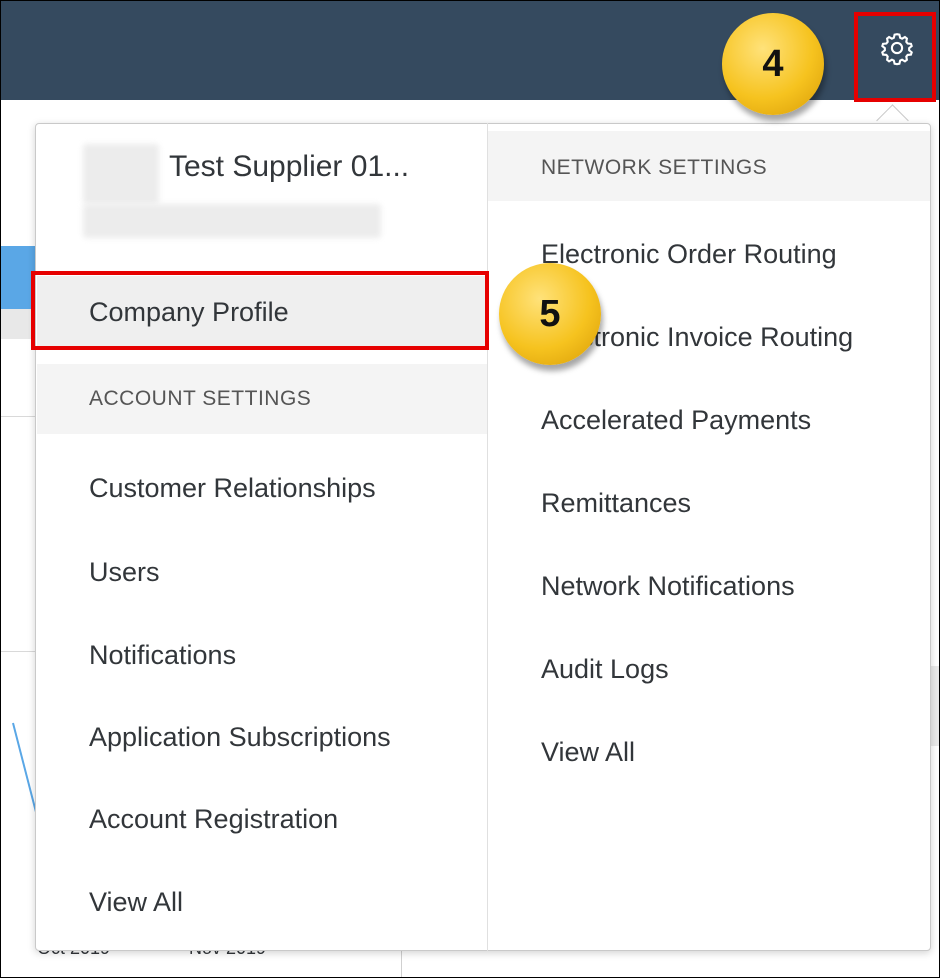  I want to click on account-id-redacted, so click(232, 221).